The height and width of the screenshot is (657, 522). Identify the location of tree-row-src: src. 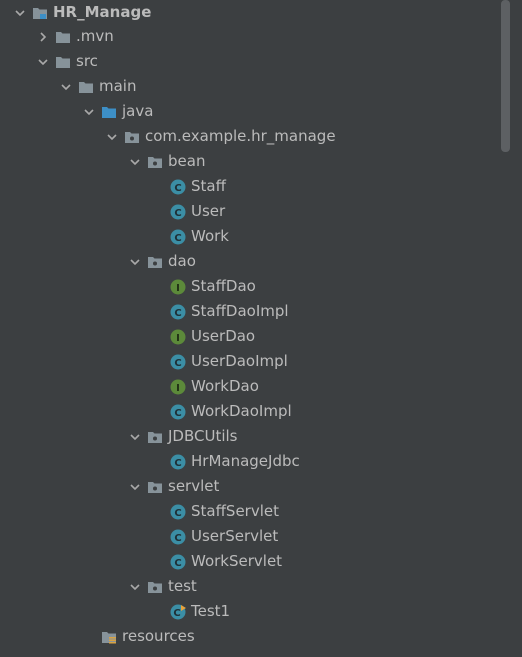
(261, 61).